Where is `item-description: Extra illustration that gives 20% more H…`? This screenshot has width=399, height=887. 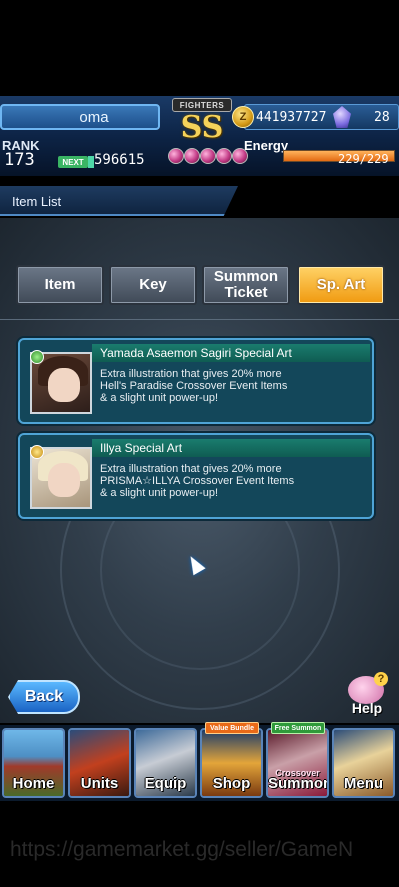 item-description: Extra illustration that gives 20% more H… is located at coordinates (235, 386).